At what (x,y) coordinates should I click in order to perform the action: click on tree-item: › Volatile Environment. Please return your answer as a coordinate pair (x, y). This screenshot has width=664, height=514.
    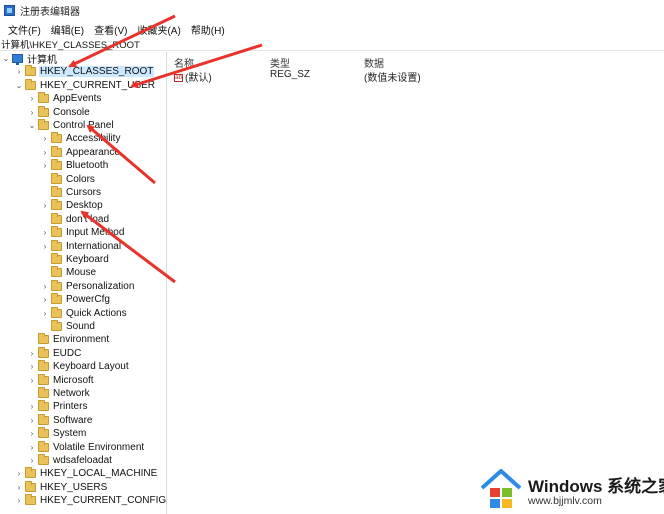
    Looking at the image, I should click on (86, 447).